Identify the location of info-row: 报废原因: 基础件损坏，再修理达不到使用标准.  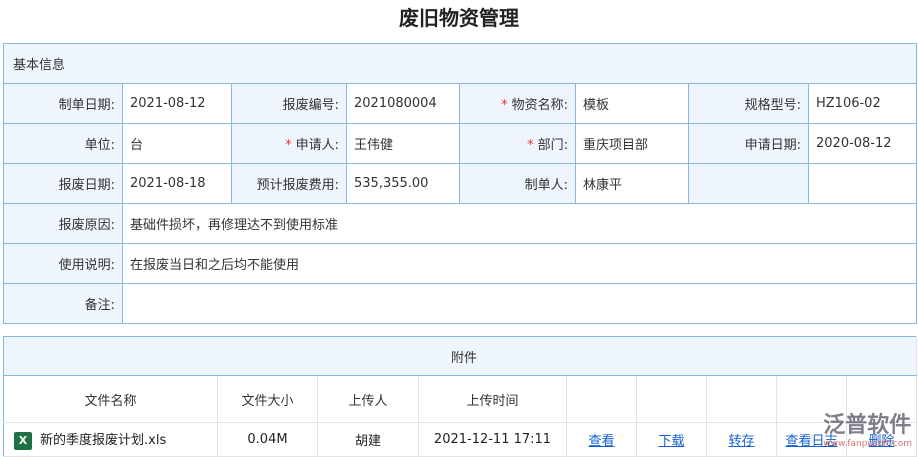
(460, 223).